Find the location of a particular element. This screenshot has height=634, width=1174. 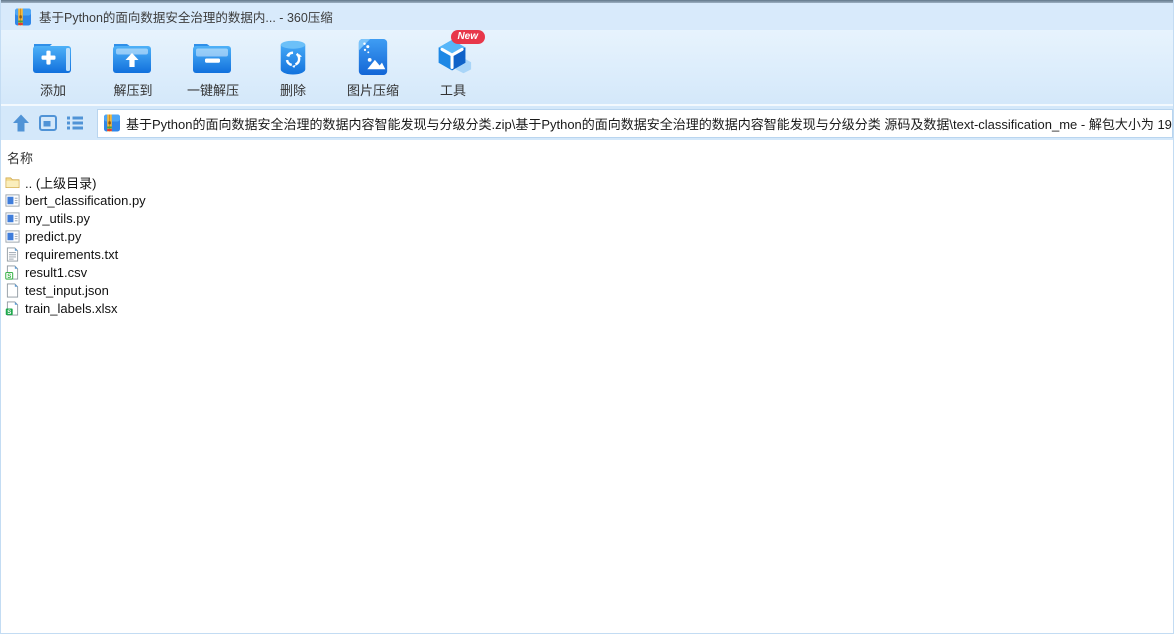

file-row-requirements: requirements.txt is located at coordinates (587, 254).